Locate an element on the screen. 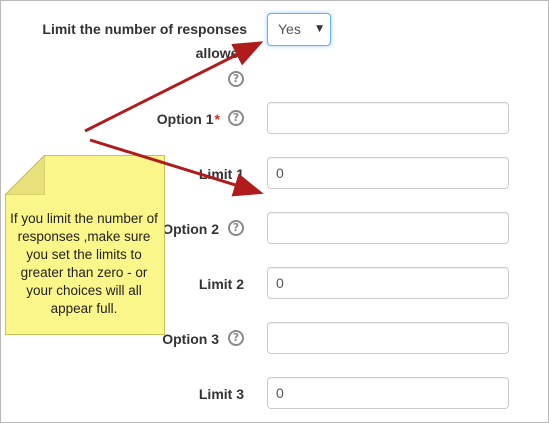  arrow-to-limit1 is located at coordinates (176, 167).